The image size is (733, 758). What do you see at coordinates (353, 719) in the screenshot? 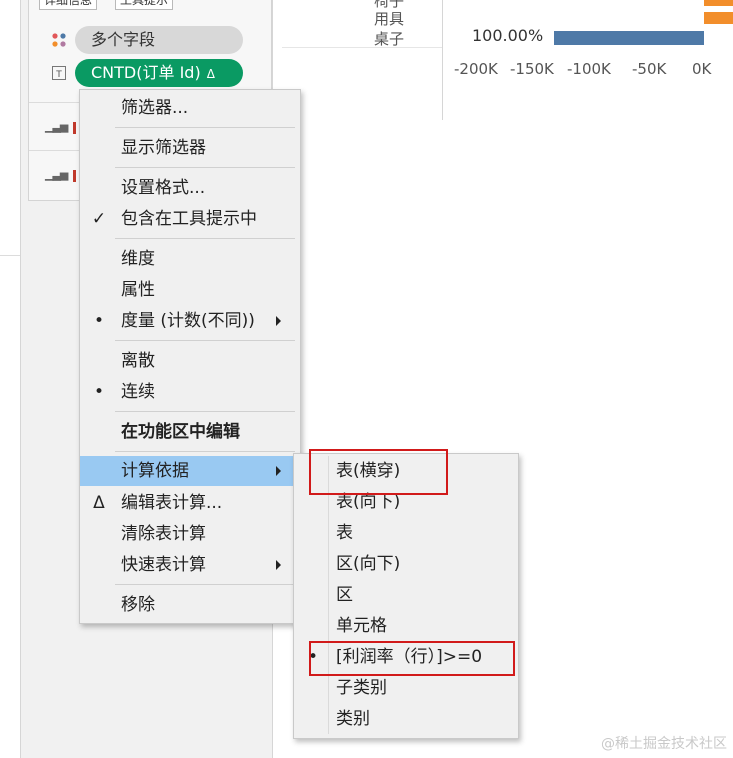
I see `menu-label: 类别` at bounding box center [353, 719].